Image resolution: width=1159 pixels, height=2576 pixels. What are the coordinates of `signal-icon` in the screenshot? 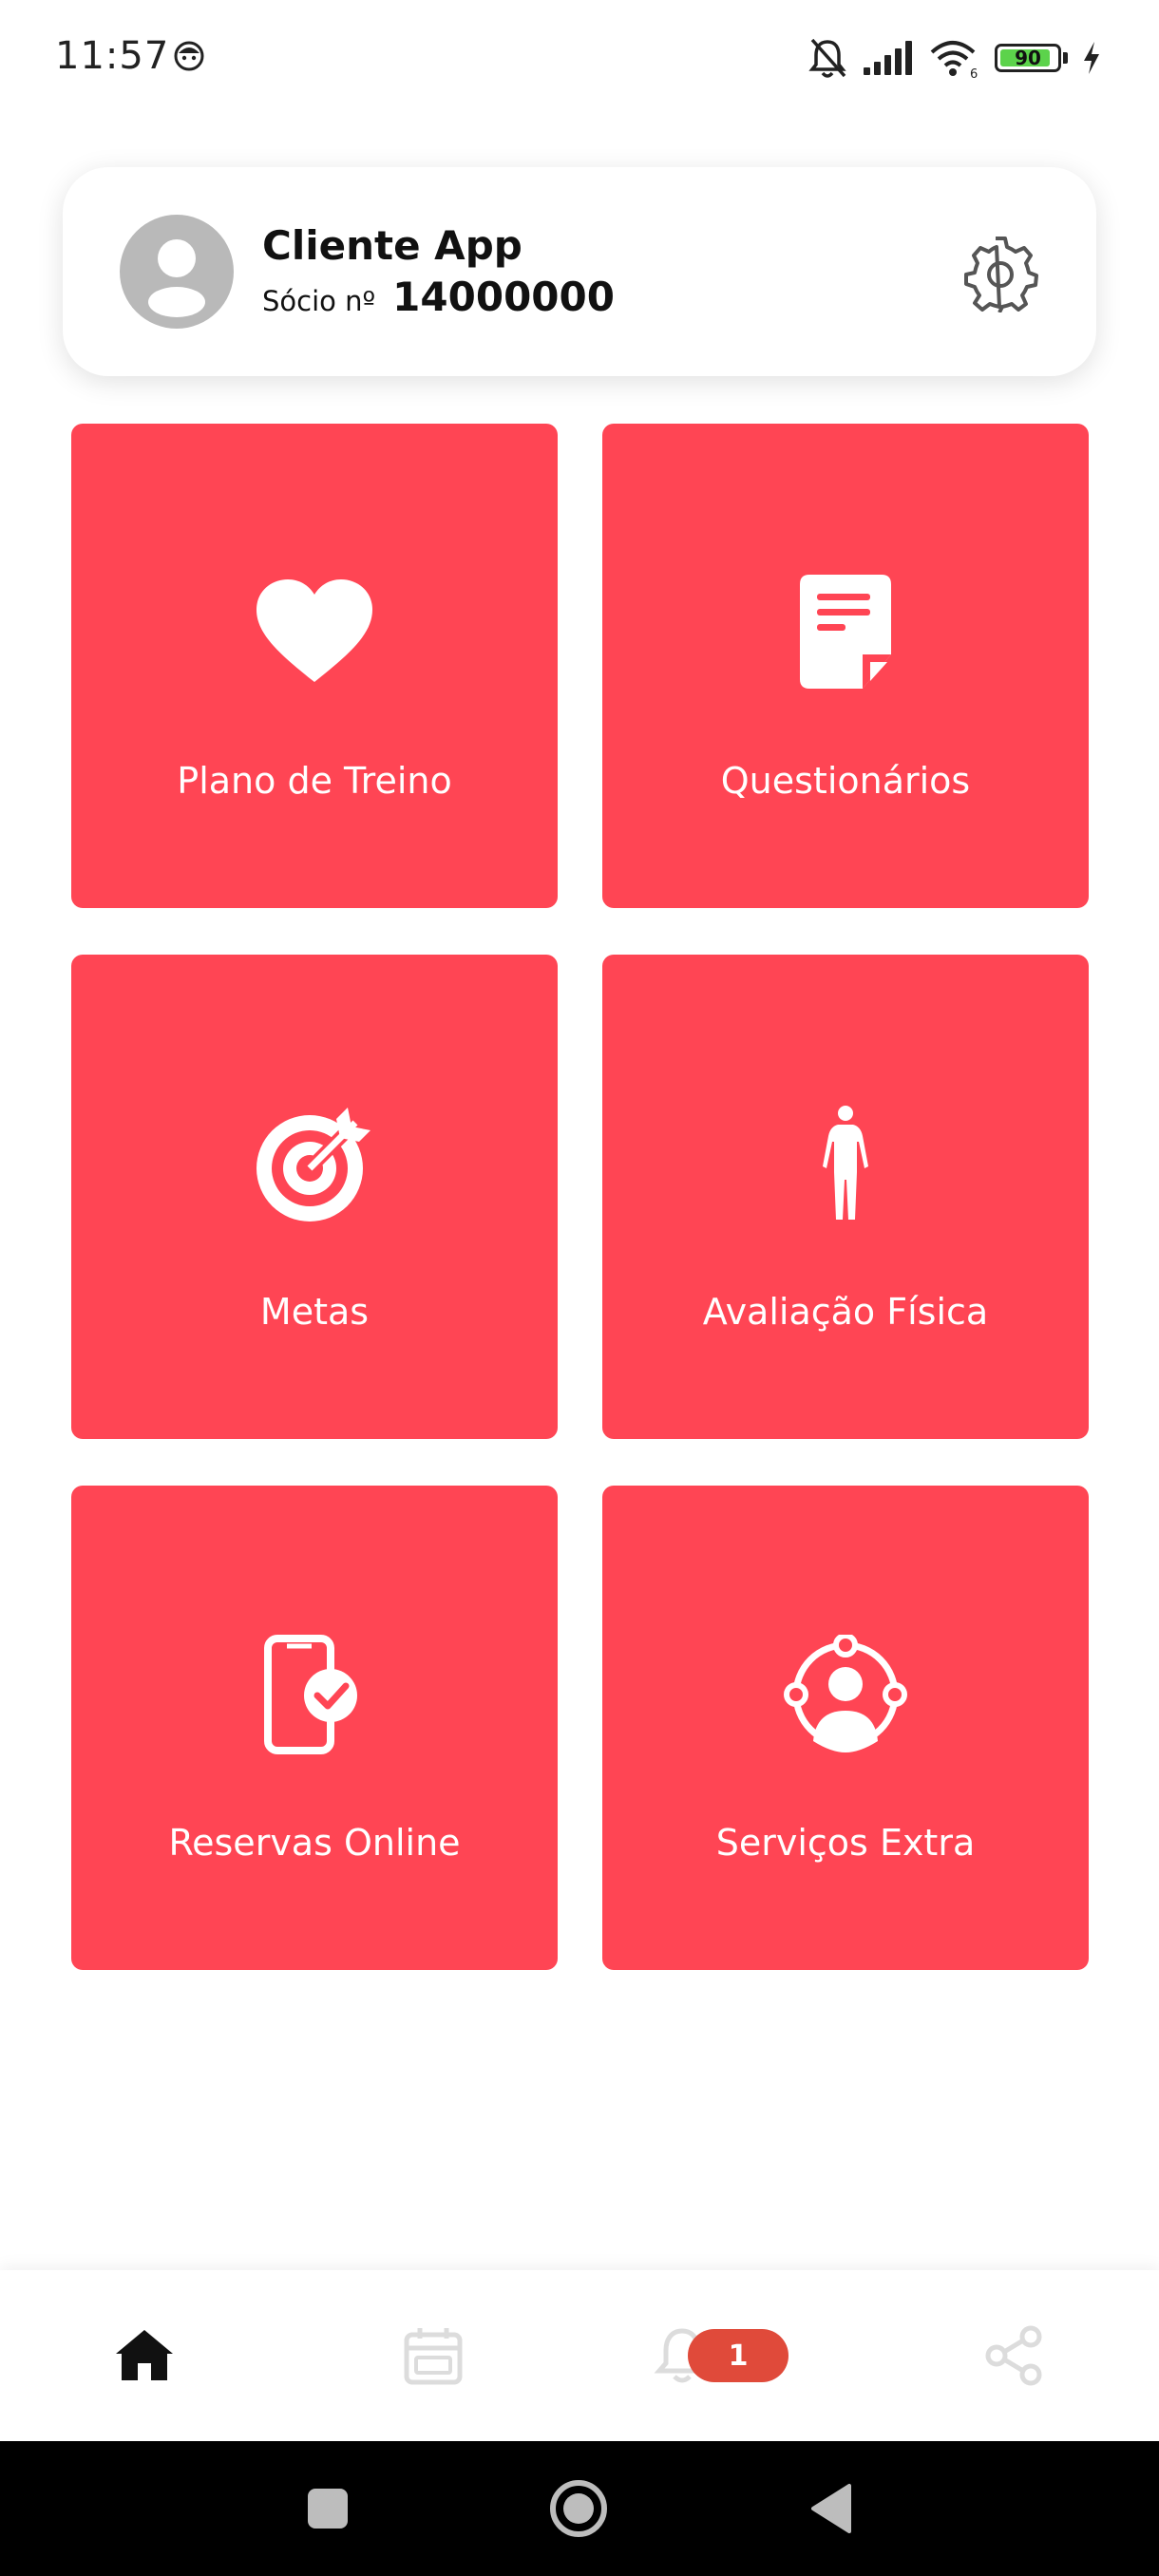 It's located at (888, 58).